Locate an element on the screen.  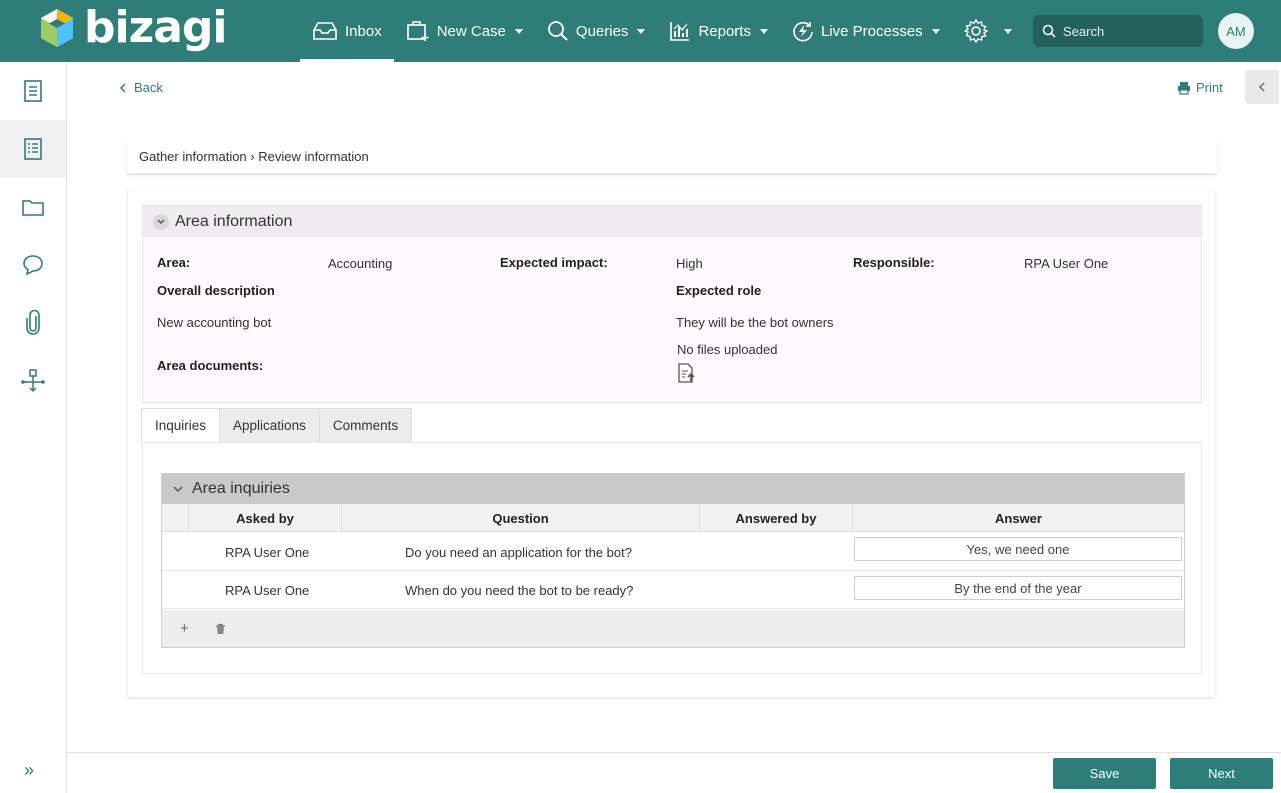
workflow-icon is located at coordinates (33, 381).